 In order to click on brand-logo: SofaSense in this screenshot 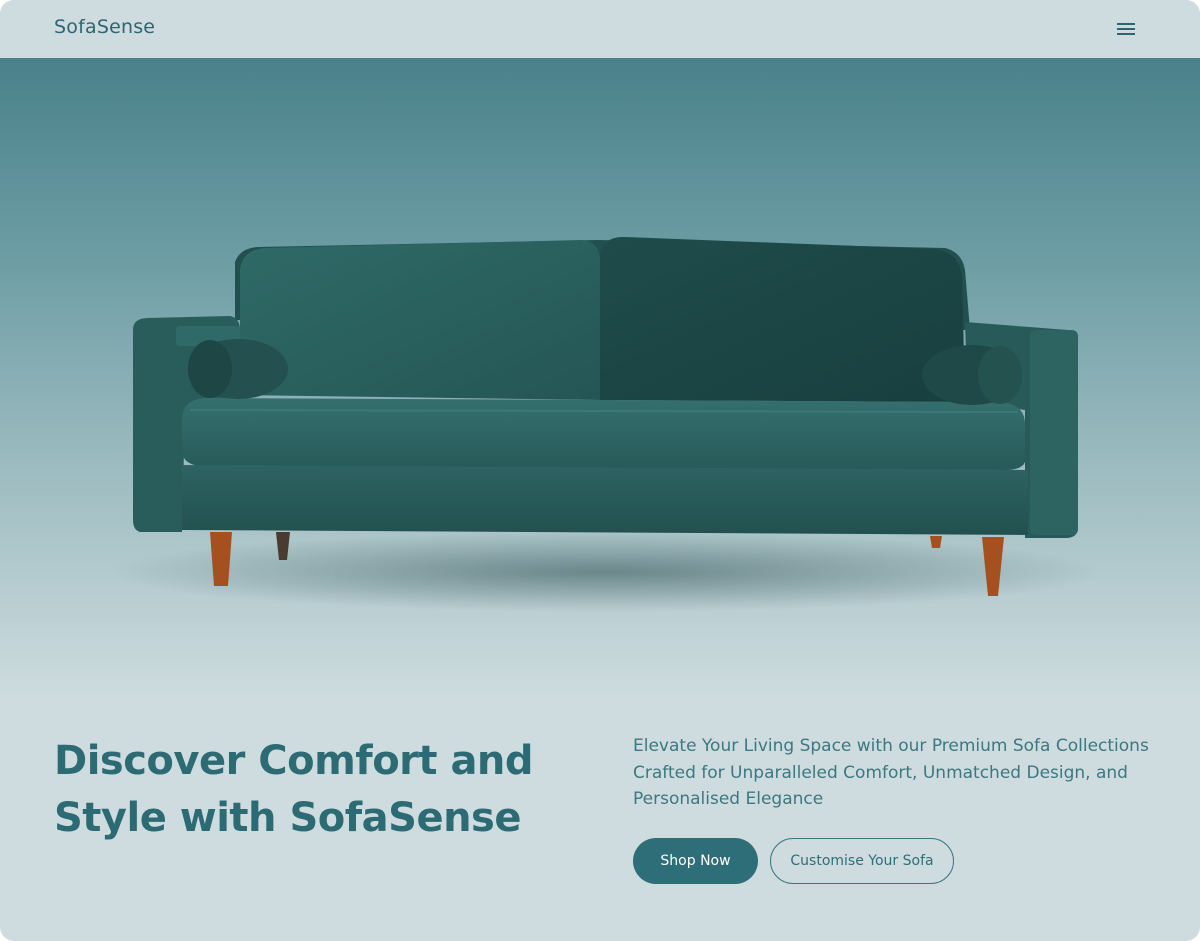, I will do `click(104, 27)`.